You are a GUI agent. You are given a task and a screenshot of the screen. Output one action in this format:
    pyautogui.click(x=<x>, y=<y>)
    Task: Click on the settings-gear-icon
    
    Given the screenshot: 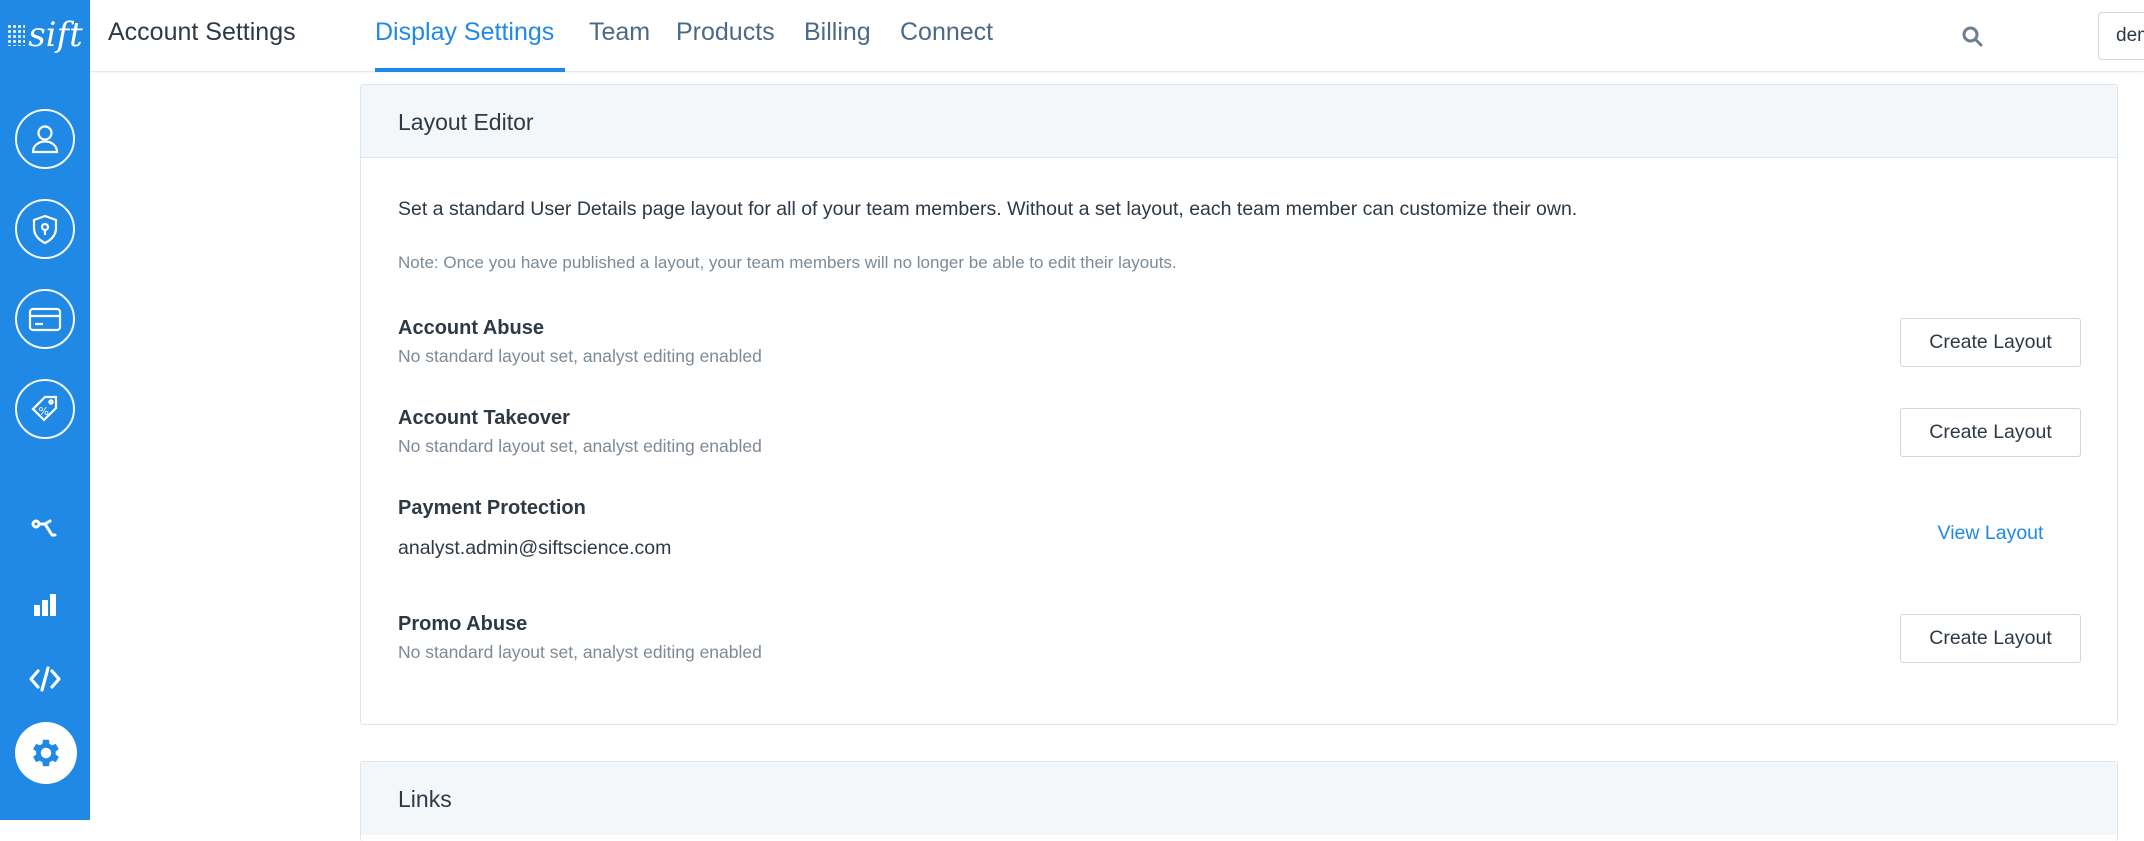 What is the action you would take?
    pyautogui.click(x=46, y=753)
    